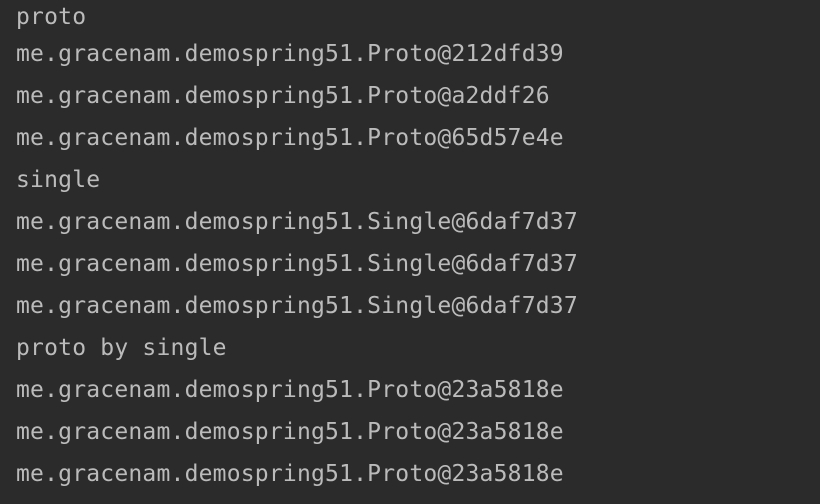 The height and width of the screenshot is (504, 820). Describe the element at coordinates (283, 96) in the screenshot. I see `console-line: me.gracenam.demospring51.Proto@a2ddf26` at that location.